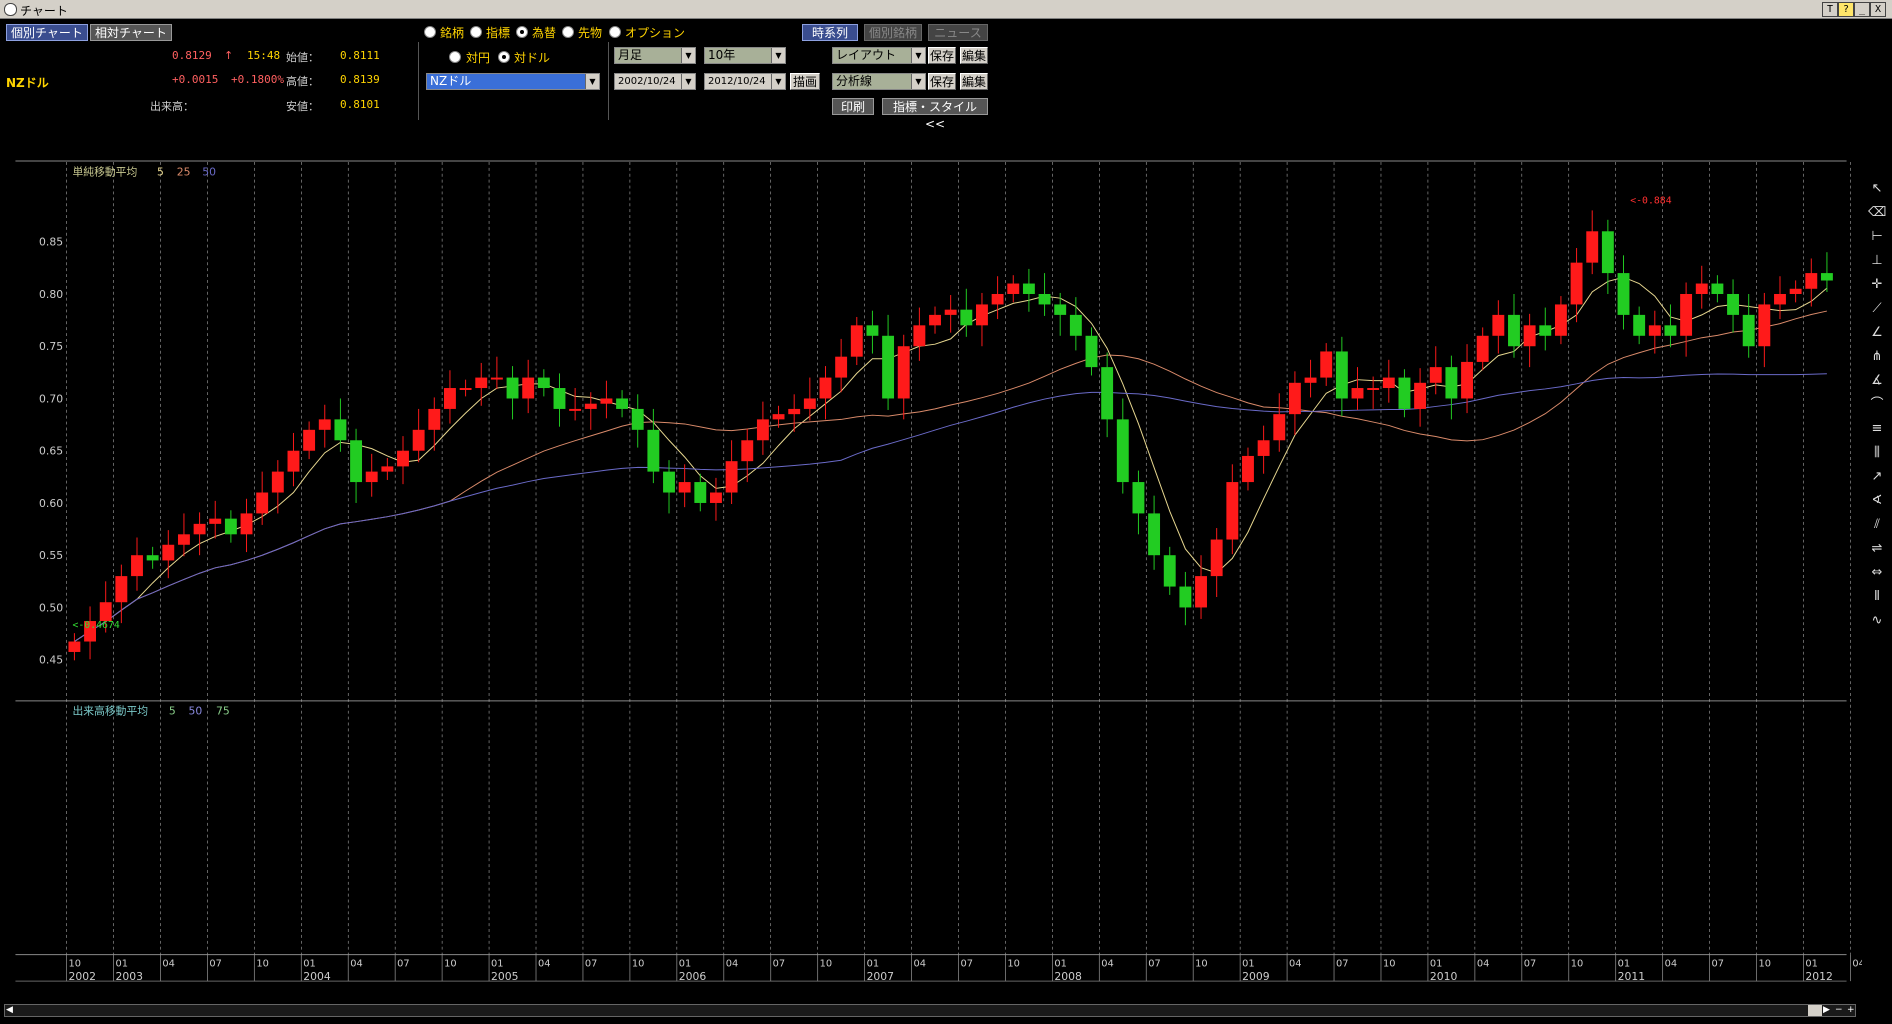 Image resolution: width=1892 pixels, height=1024 pixels. I want to click on layout-edit-button: 編集, so click(974, 55).